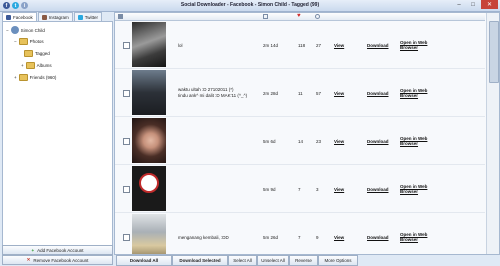 The width and height of the screenshot is (500, 266). I want to click on facebook-icon, so click(8, 17).